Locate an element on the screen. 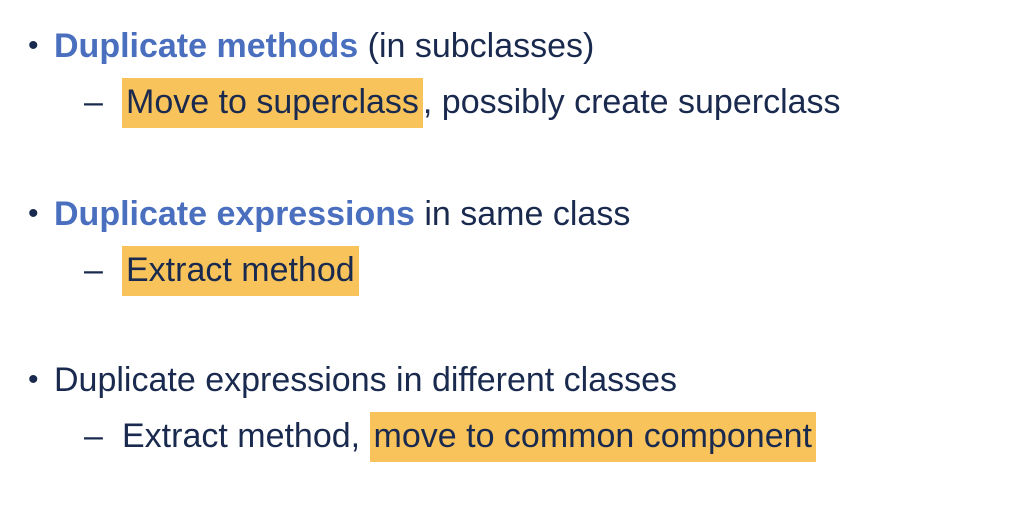 The width and height of the screenshot is (1030, 511). item-2-line: Duplicate expressions in same class is located at coordinates (342, 214).